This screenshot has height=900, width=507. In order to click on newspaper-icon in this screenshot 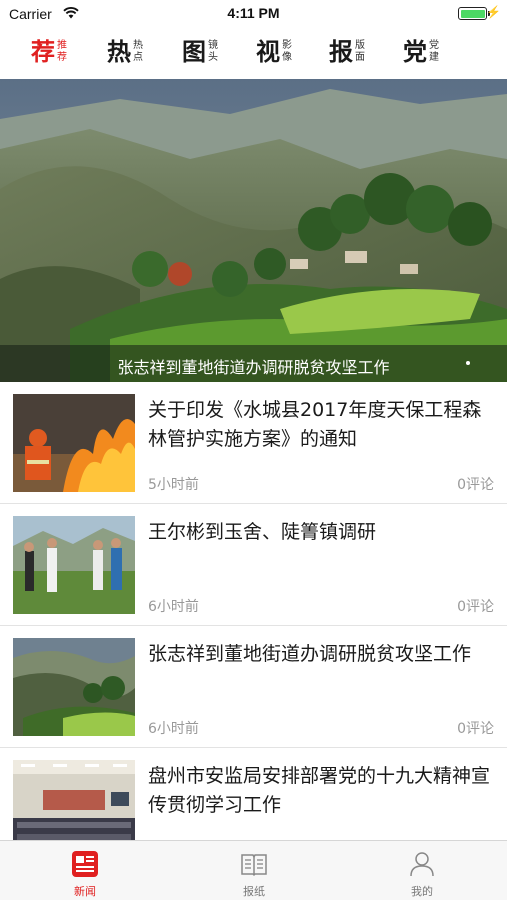, I will do `click(254, 865)`.